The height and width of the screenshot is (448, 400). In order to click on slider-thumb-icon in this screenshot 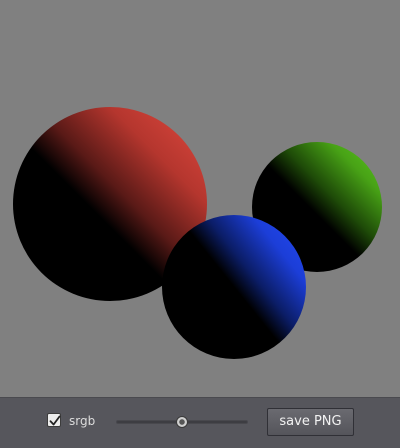, I will do `click(182, 422)`.